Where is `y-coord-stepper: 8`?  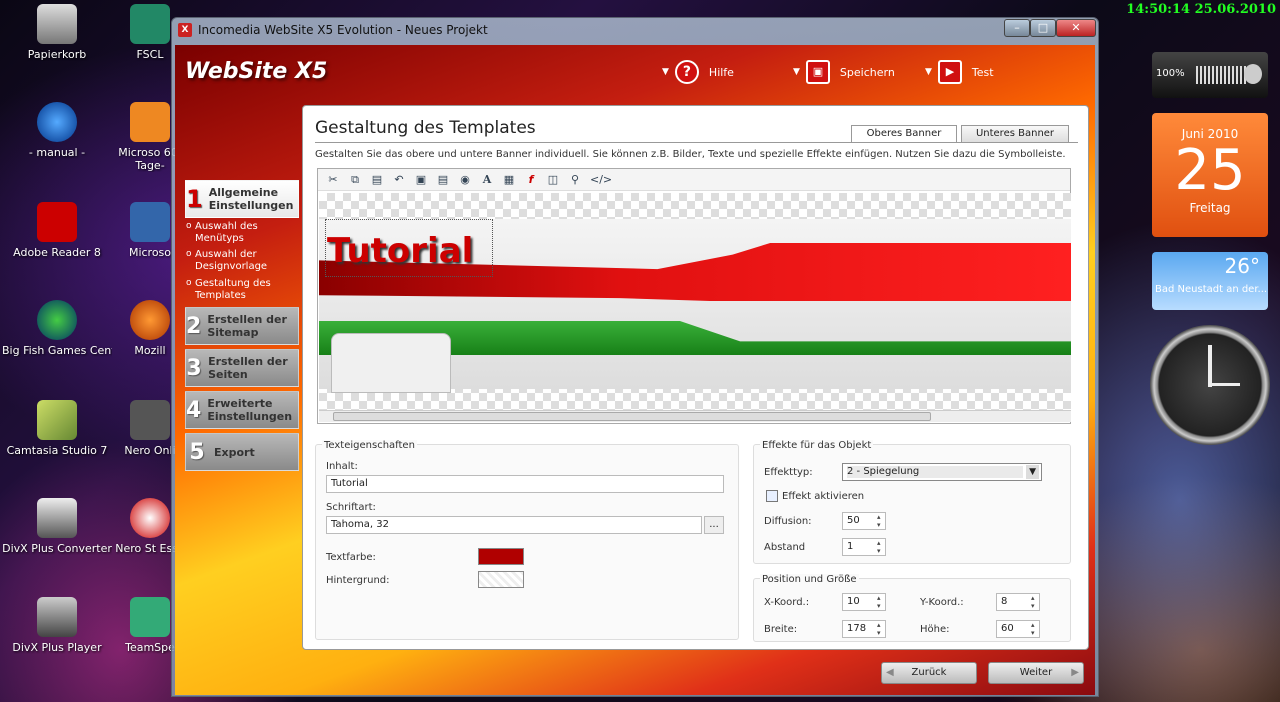 y-coord-stepper: 8 is located at coordinates (1018, 602).